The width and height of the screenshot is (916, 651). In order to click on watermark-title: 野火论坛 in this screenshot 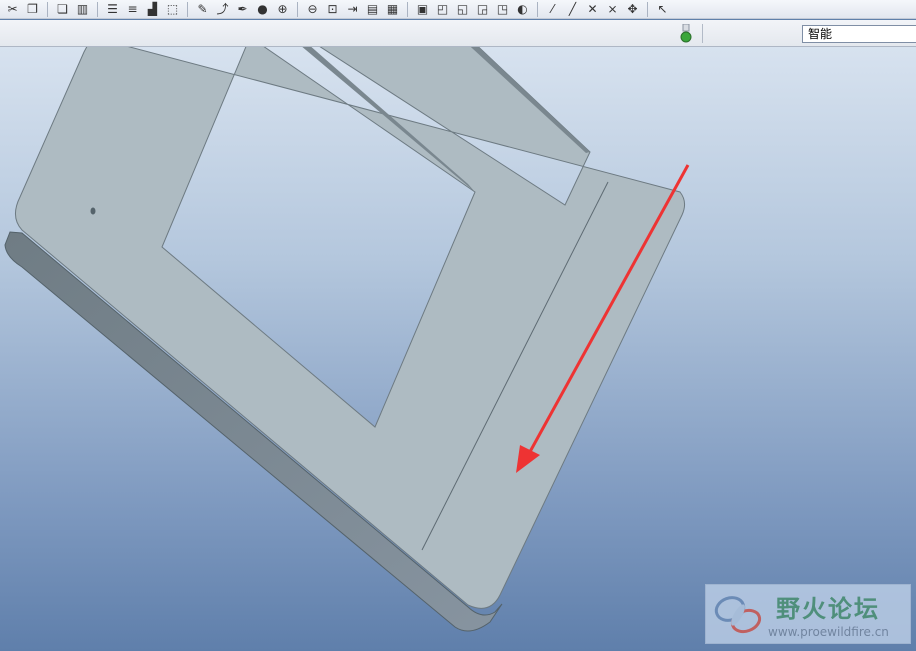, I will do `click(828, 609)`.